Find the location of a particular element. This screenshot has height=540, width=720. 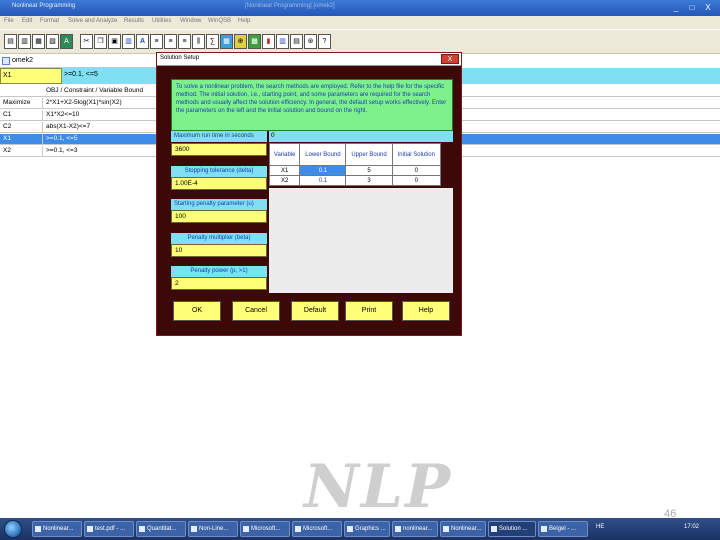

print-button: Print is located at coordinates (369, 311).